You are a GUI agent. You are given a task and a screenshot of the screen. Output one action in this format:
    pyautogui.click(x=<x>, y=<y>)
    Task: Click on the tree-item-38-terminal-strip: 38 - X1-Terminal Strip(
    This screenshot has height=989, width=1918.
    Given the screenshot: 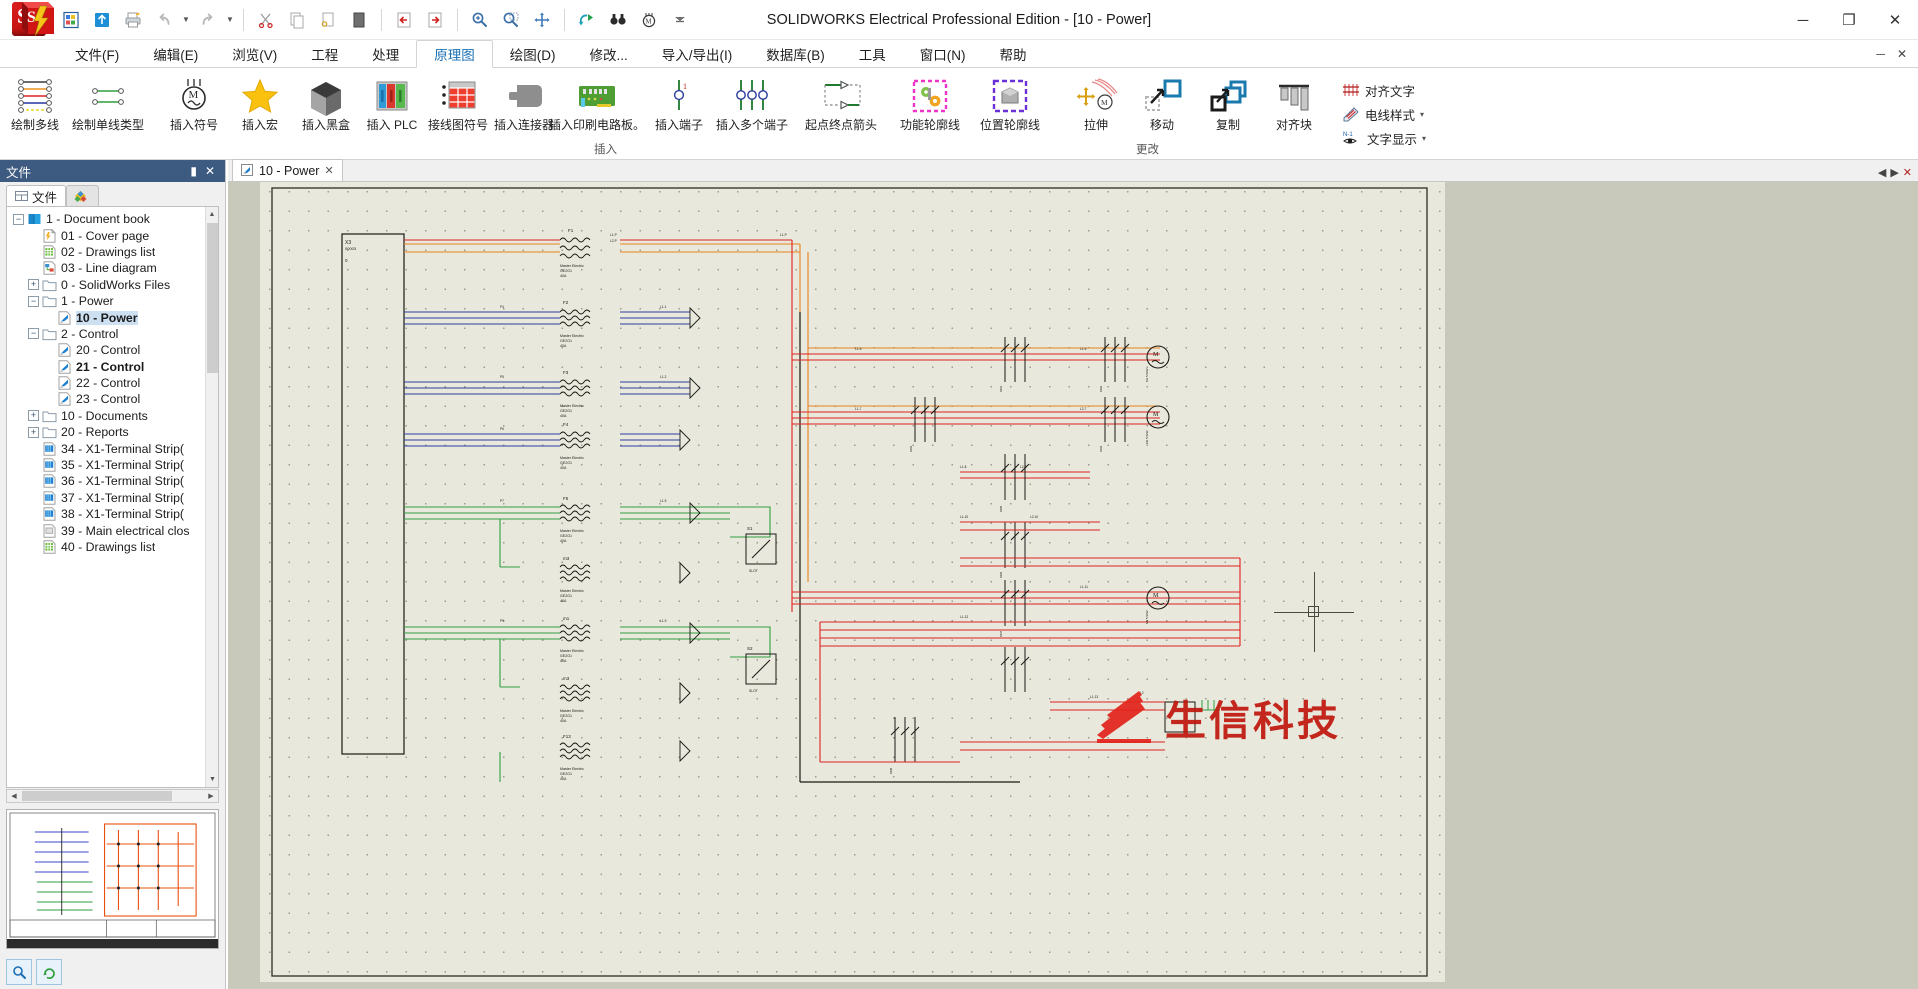 What is the action you would take?
    pyautogui.click(x=115, y=514)
    